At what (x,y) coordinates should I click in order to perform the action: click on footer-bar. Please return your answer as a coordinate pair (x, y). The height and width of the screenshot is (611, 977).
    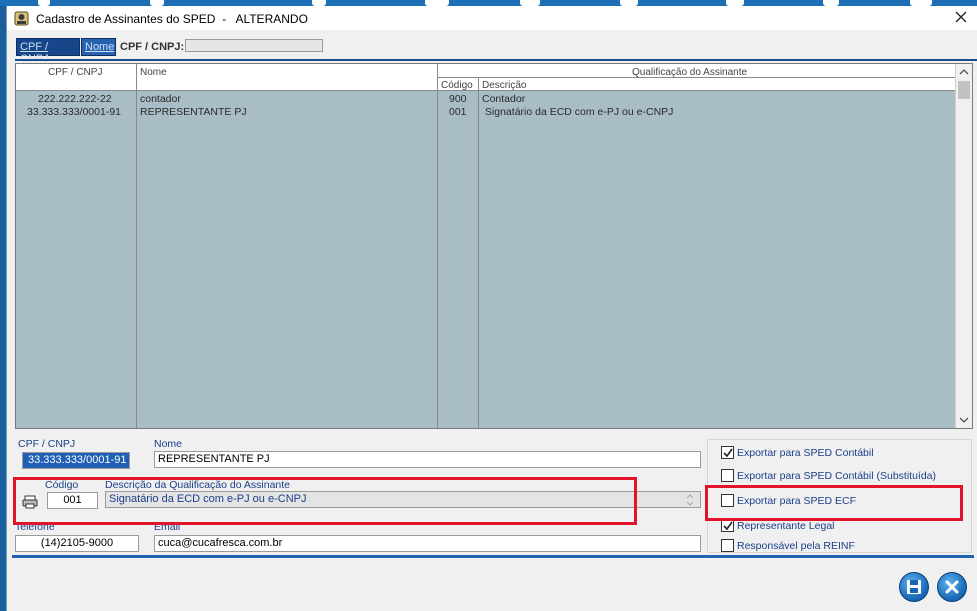
    Looking at the image, I should click on (492, 583).